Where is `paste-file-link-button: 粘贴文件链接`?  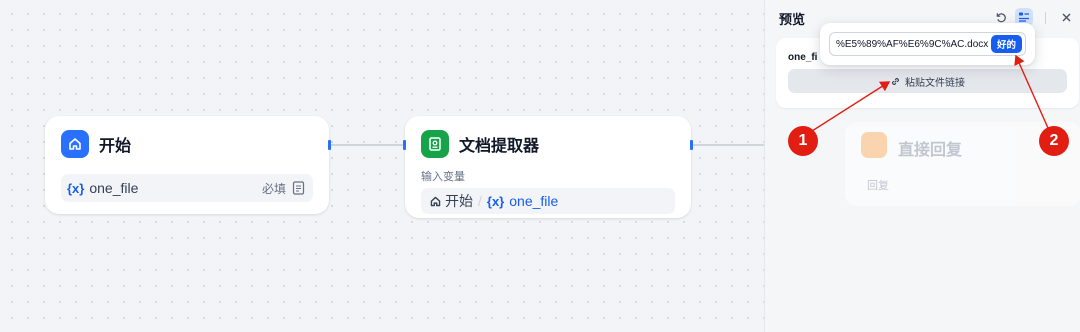 paste-file-link-button: 粘贴文件链接 is located at coordinates (927, 81).